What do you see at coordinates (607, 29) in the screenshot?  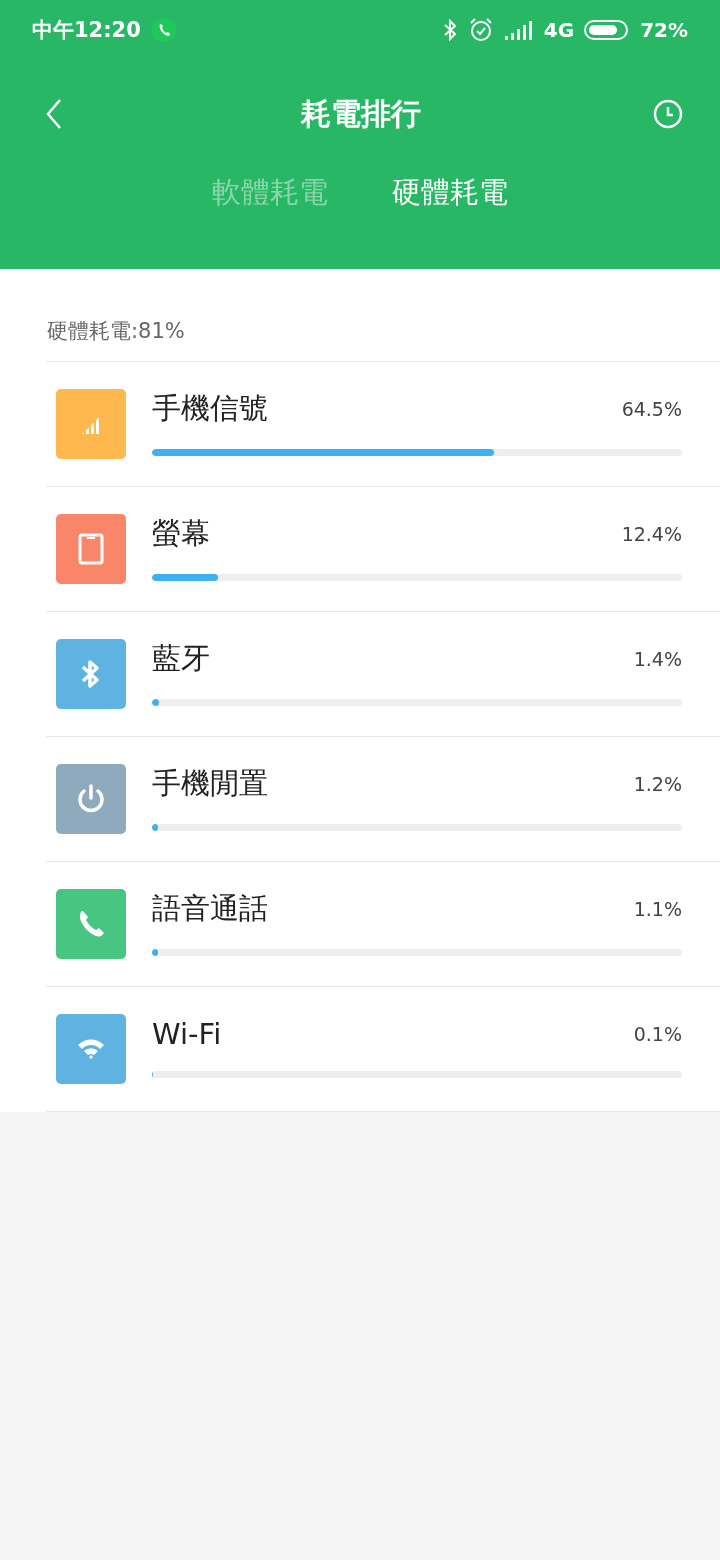 I see `battery-icon` at bounding box center [607, 29].